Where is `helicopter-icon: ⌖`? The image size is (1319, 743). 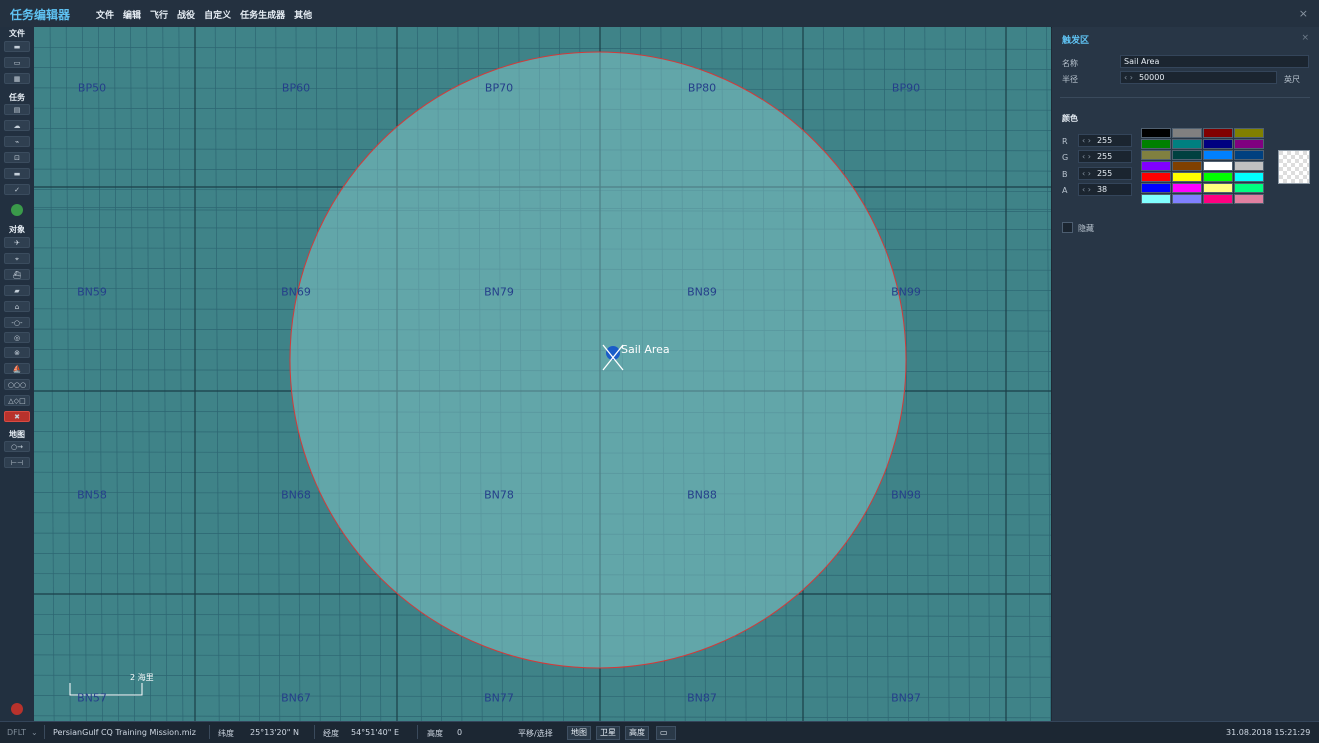 helicopter-icon: ⌖ is located at coordinates (17, 258).